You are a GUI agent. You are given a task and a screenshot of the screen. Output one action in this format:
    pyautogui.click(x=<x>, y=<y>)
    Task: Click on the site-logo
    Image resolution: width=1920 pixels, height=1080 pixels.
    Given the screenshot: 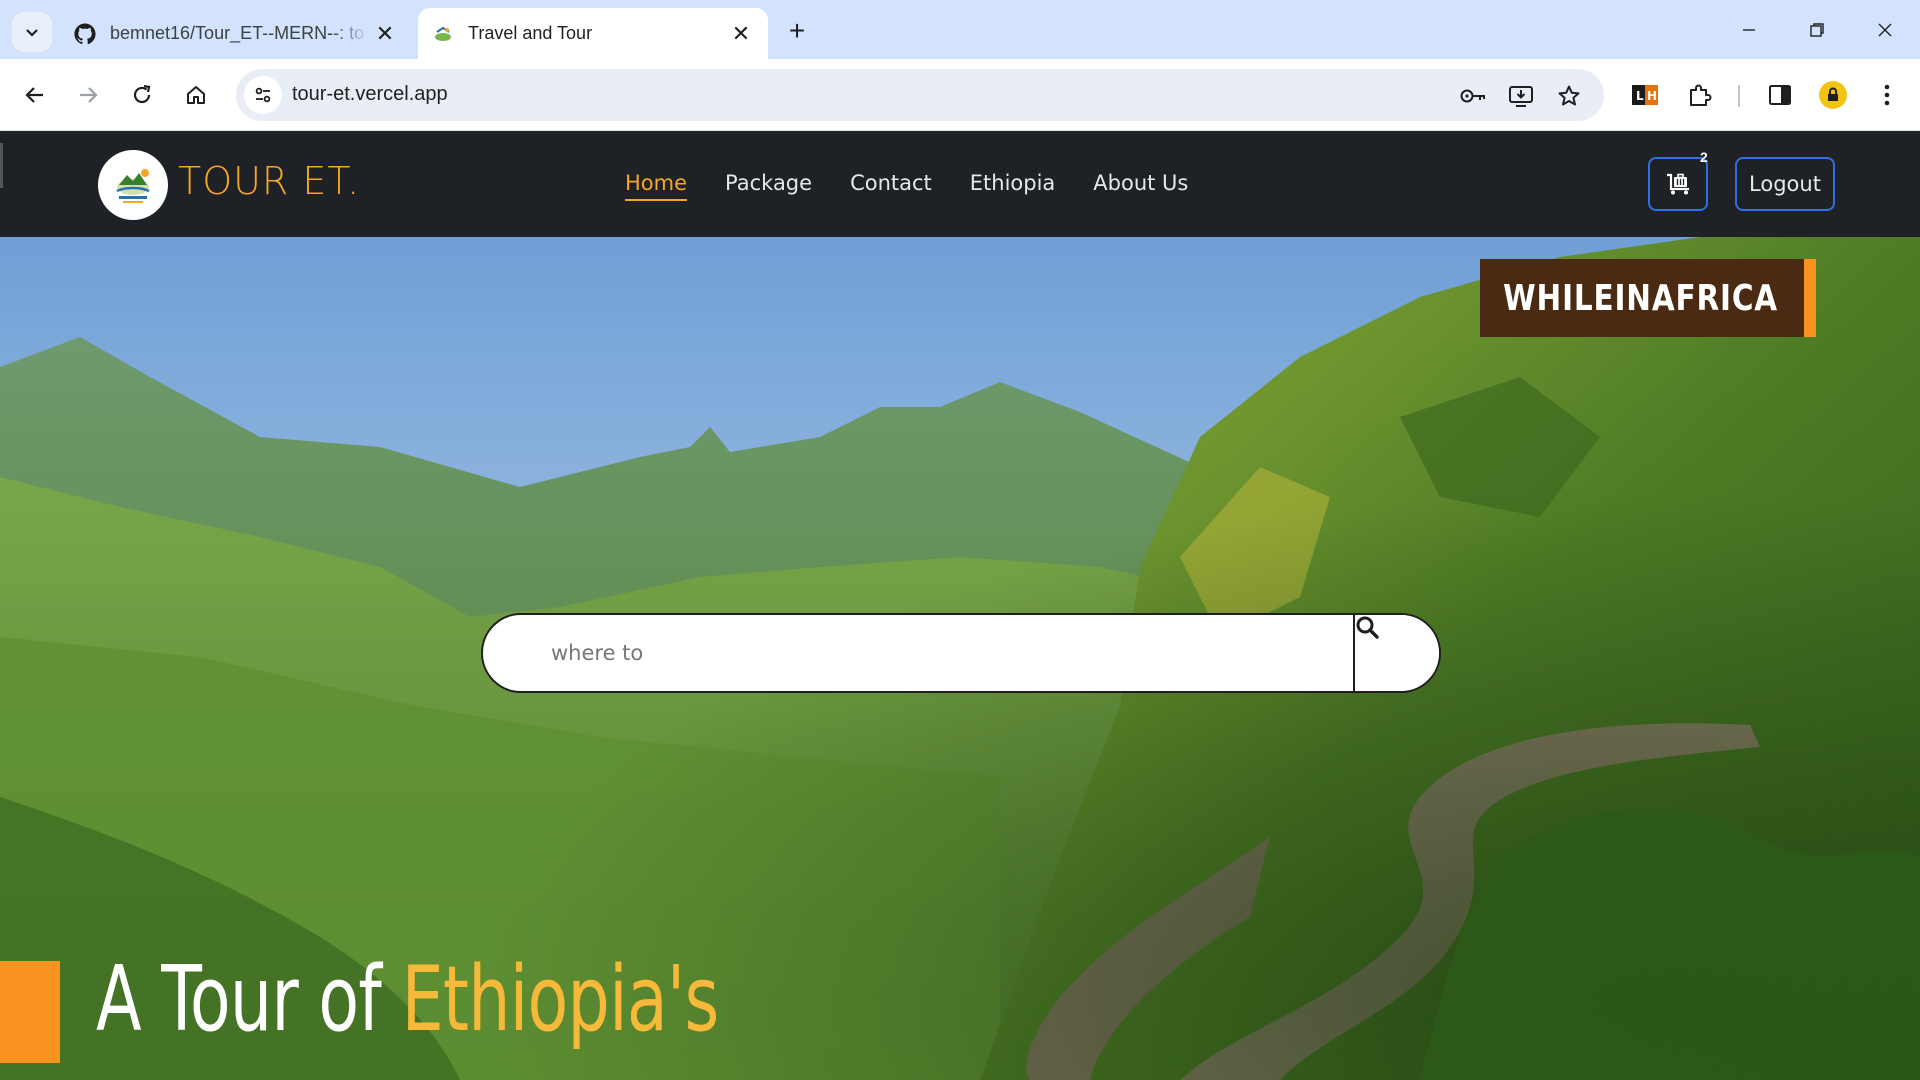 What is the action you would take?
    pyautogui.click(x=133, y=185)
    